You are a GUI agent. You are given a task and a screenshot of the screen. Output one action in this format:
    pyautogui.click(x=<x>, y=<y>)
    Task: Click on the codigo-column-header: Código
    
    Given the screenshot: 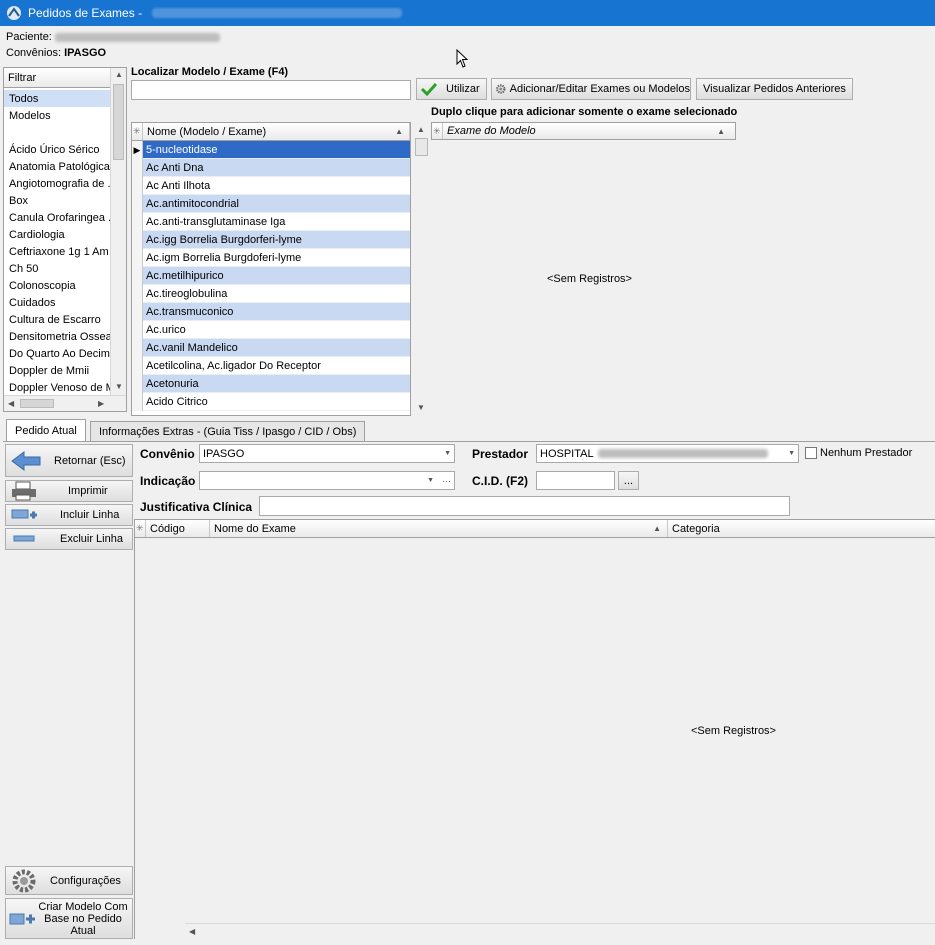 What is the action you would take?
    pyautogui.click(x=178, y=528)
    